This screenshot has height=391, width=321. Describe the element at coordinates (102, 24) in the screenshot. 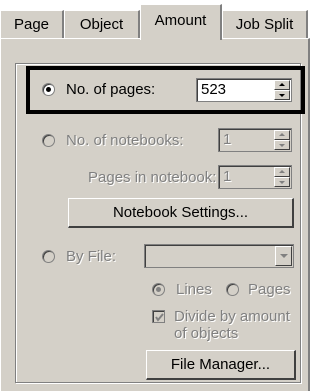

I see `tab-object: Object` at that location.